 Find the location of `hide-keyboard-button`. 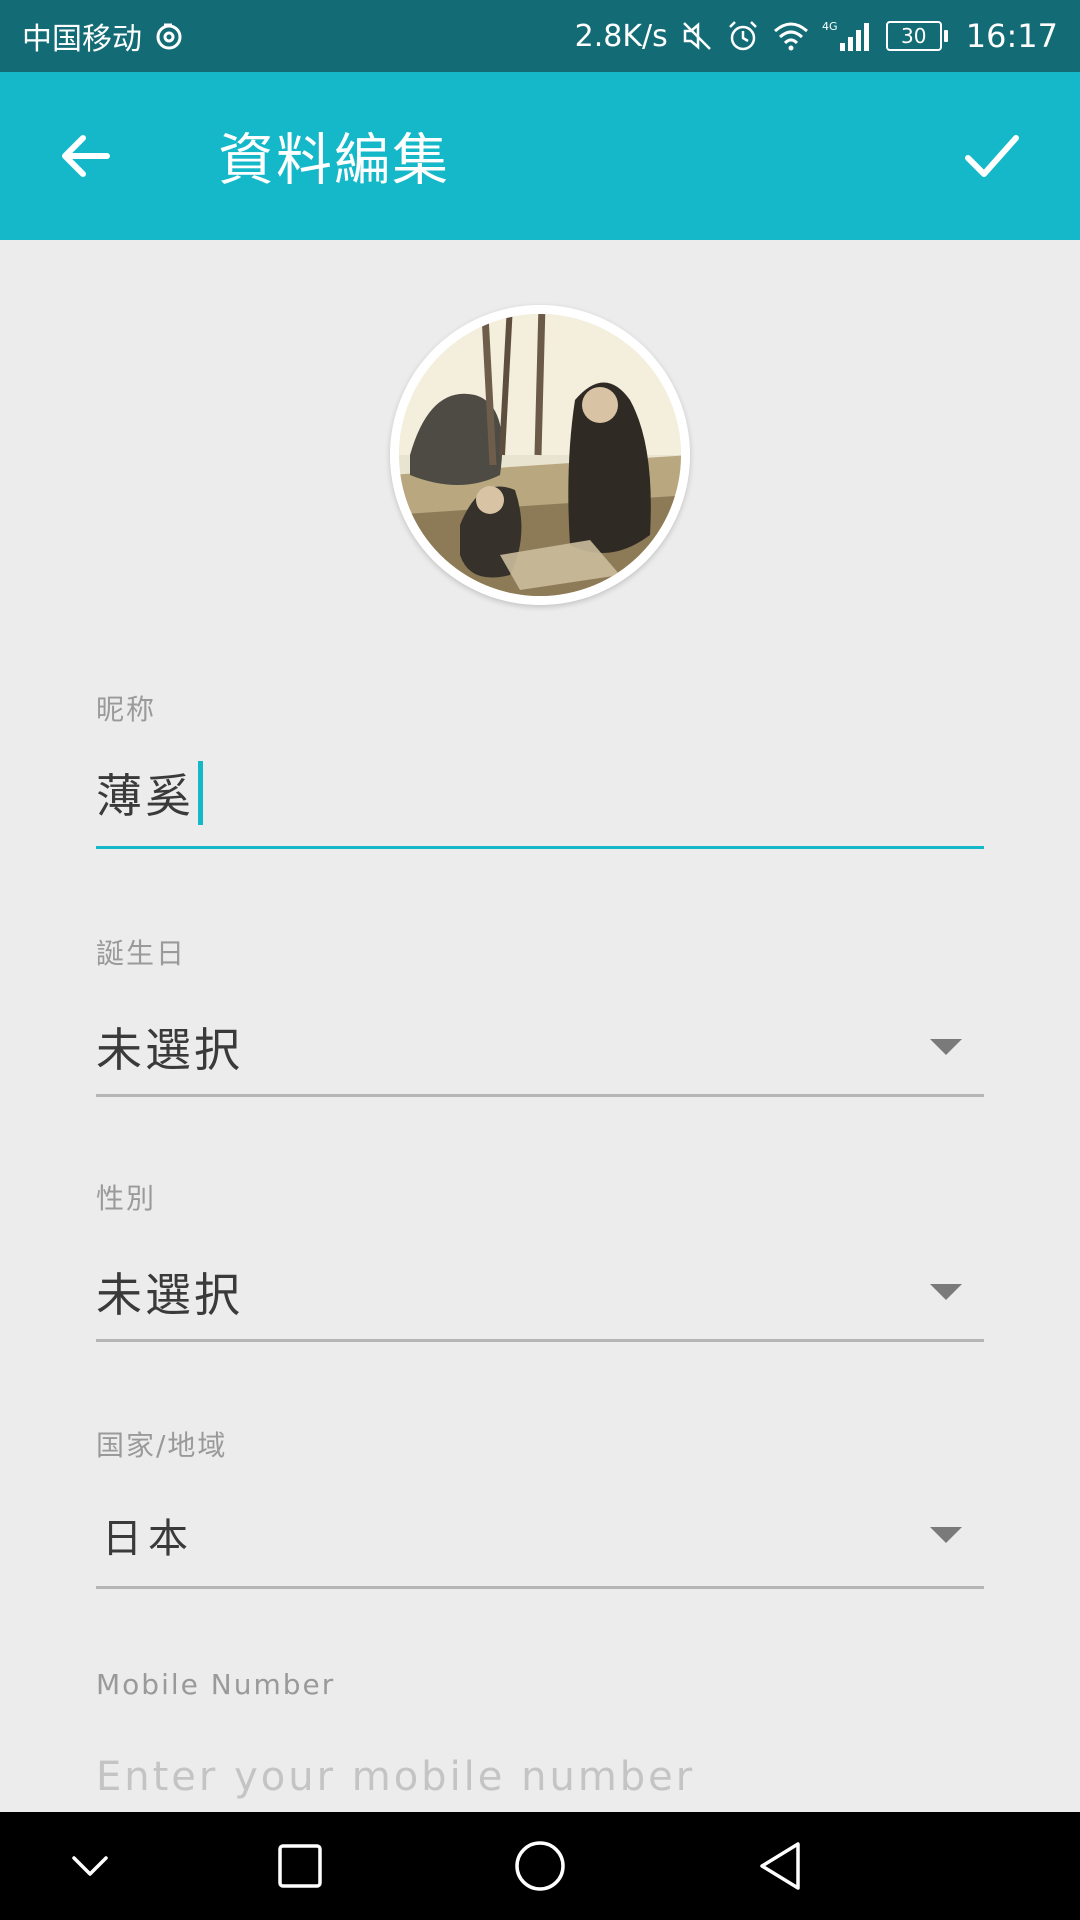

hide-keyboard-button is located at coordinates (90, 1866).